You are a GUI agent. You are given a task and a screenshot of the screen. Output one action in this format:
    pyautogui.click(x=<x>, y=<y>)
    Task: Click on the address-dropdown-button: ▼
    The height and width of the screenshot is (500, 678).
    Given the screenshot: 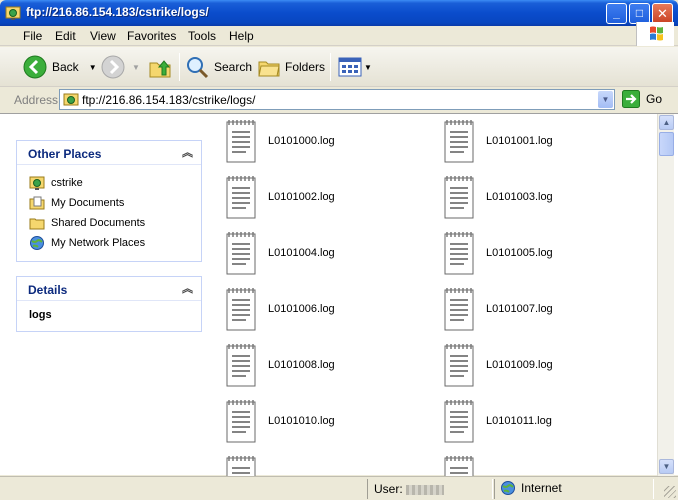 What is the action you would take?
    pyautogui.click(x=605, y=99)
    